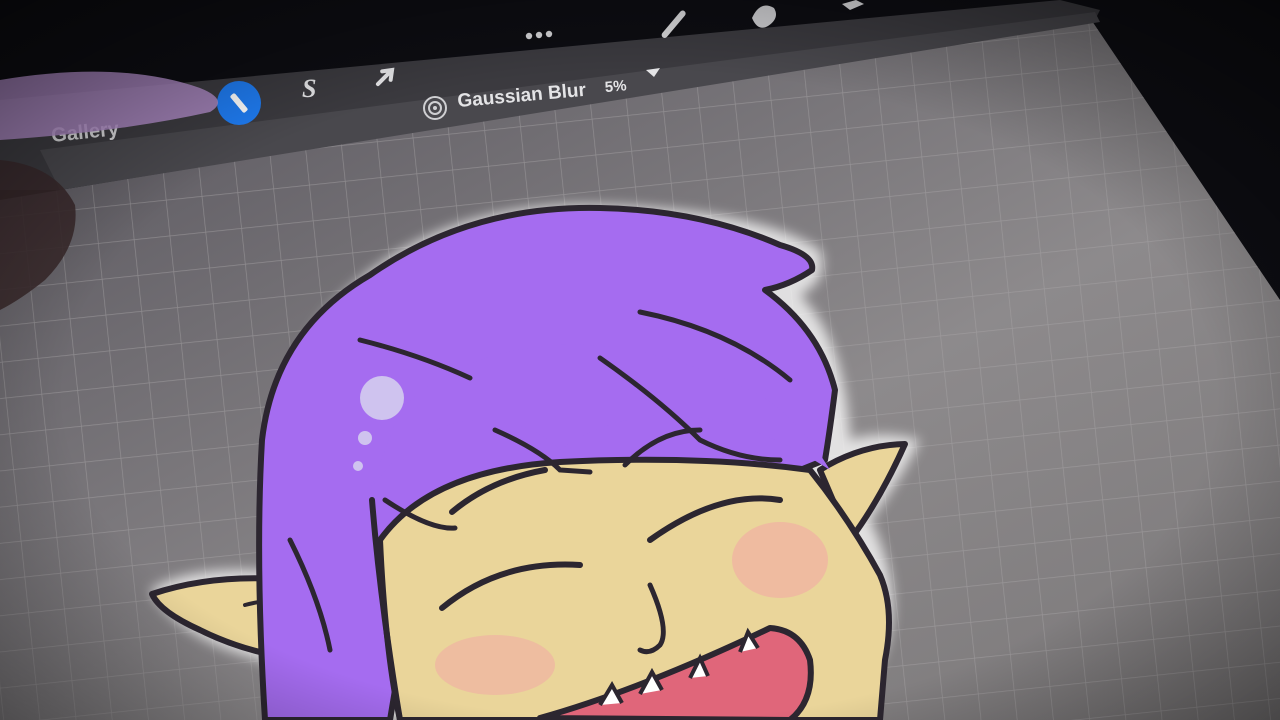  I want to click on actions-wrench-button, so click(239, 103).